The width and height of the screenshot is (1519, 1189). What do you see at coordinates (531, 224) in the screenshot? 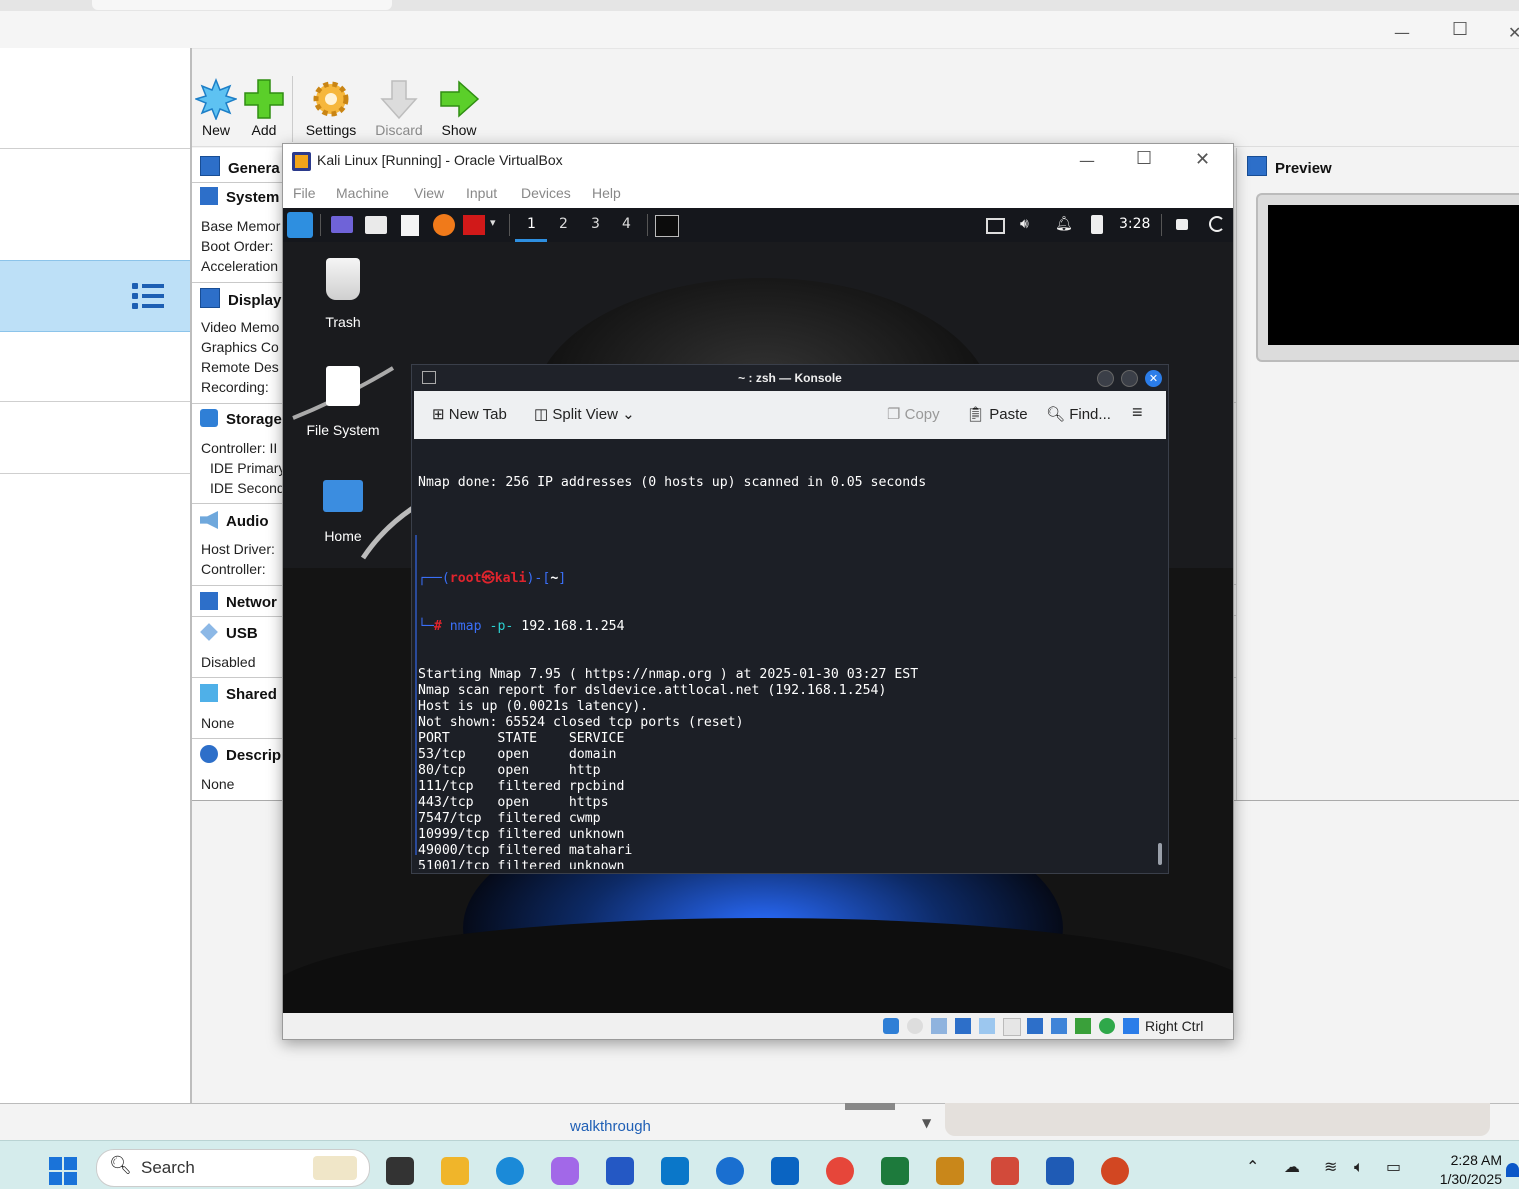
I see `workspace-1: 1` at bounding box center [531, 224].